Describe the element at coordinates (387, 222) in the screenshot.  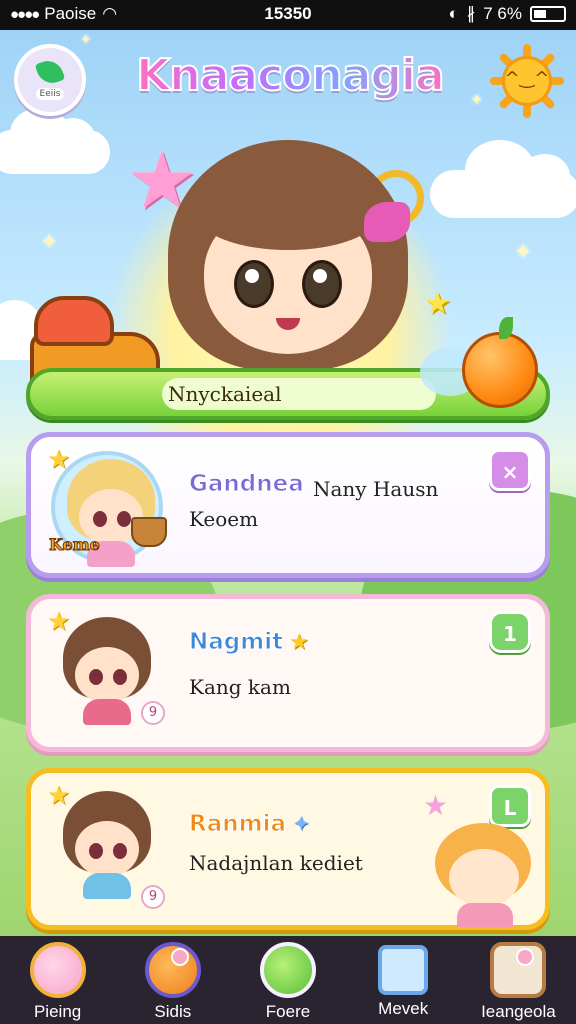
I see `hair-bow` at that location.